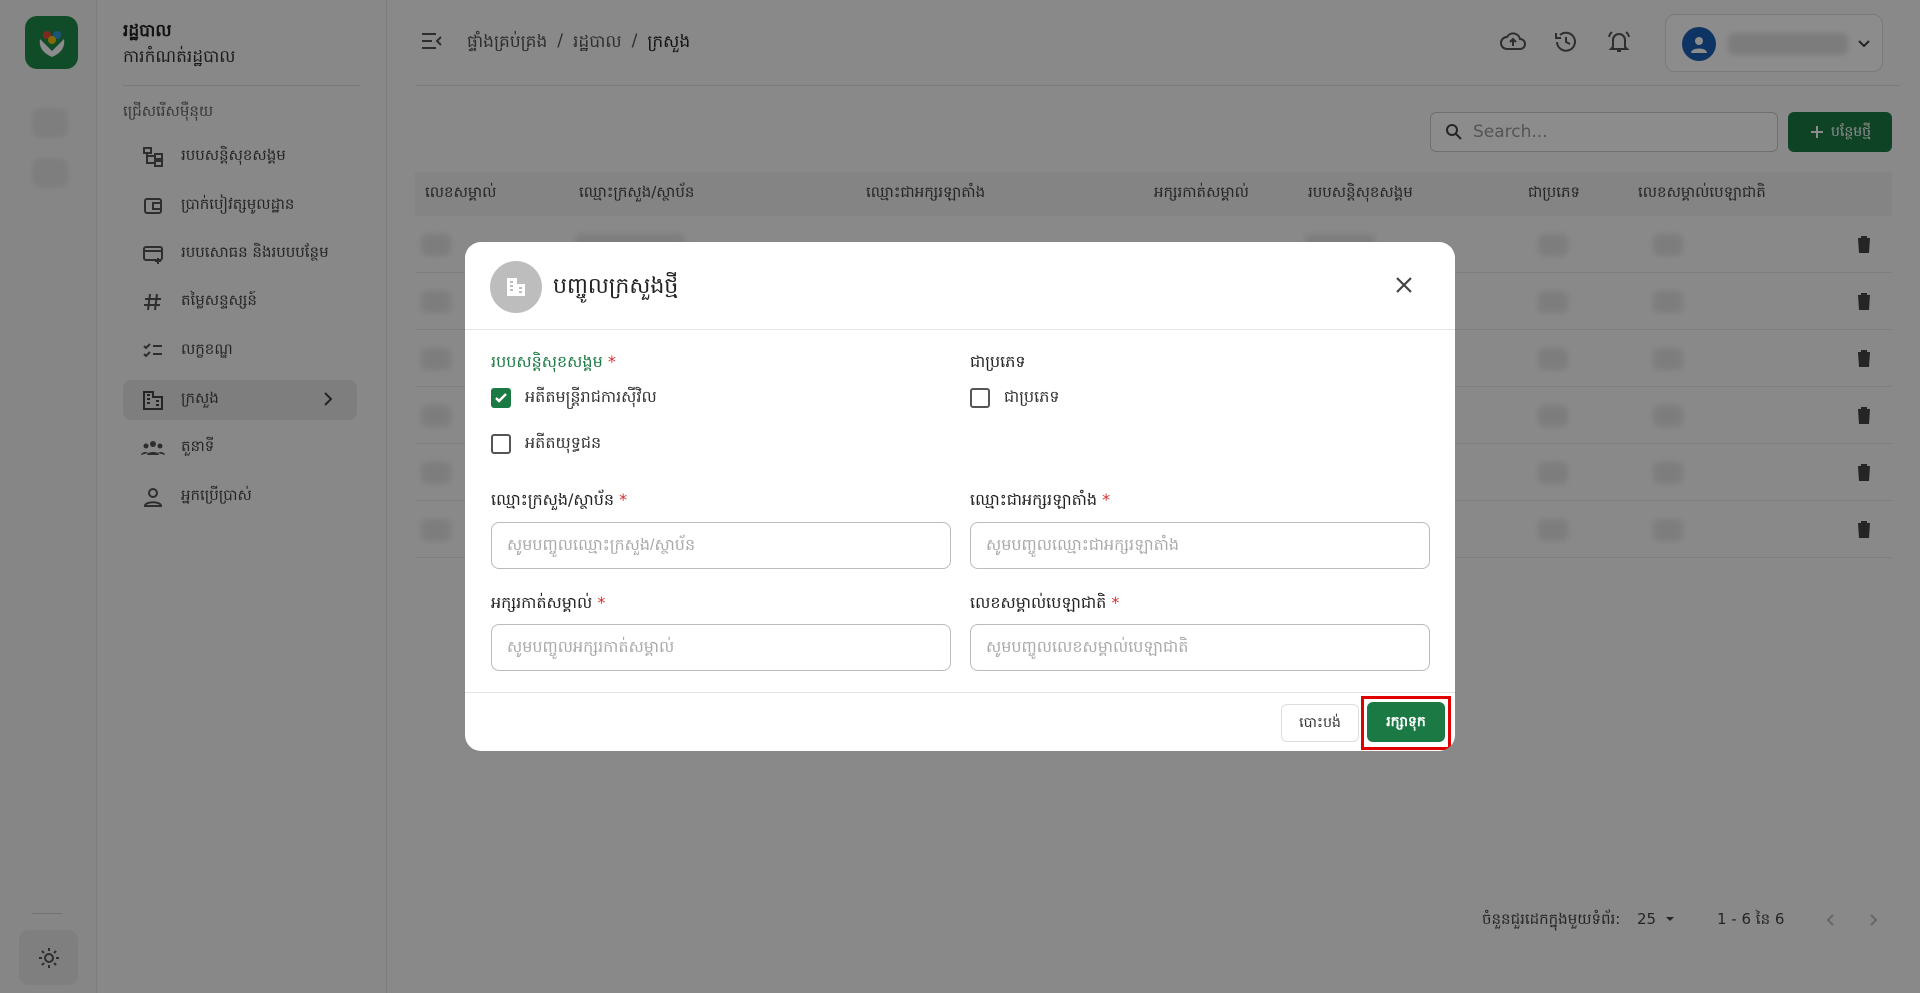 The width and height of the screenshot is (1920, 993). What do you see at coordinates (591, 396) in the screenshot?
I see `checkbox-label: អតីតមន្ត្រីរាជការស៊ីវិល` at bounding box center [591, 396].